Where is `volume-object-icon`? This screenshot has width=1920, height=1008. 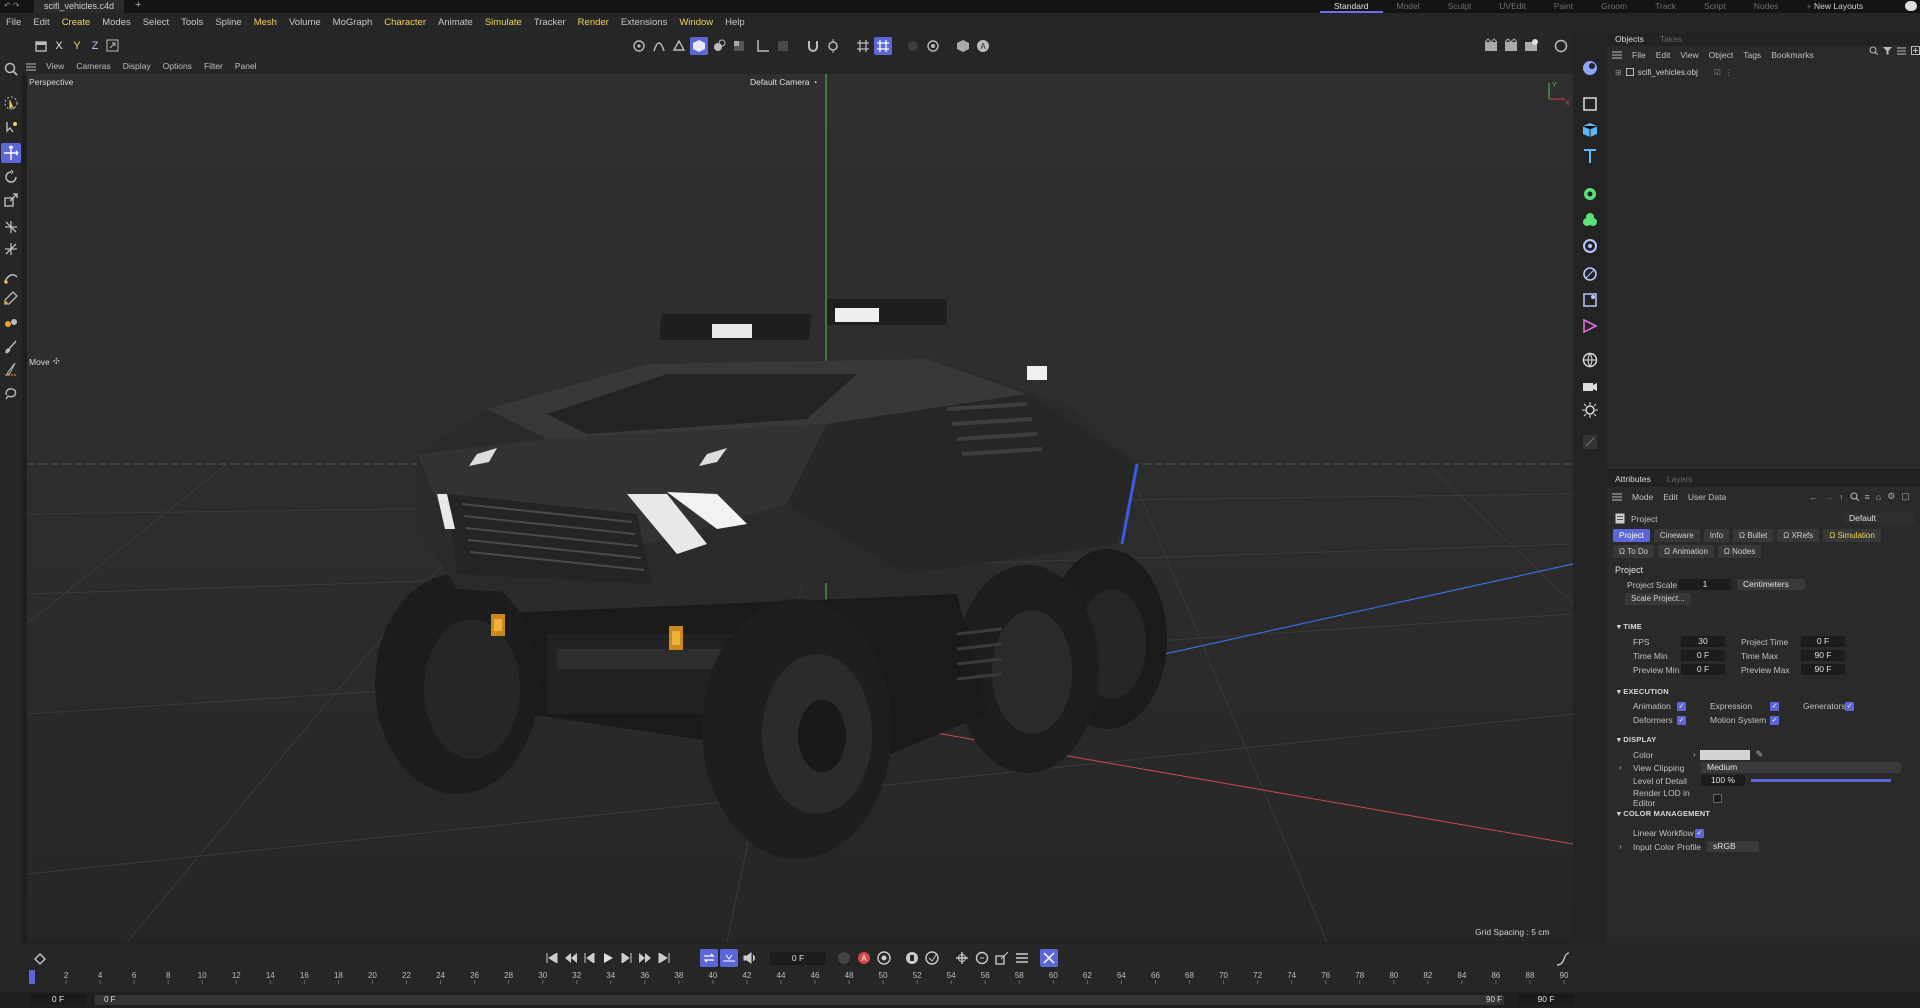 volume-object-icon is located at coordinates (1590, 326).